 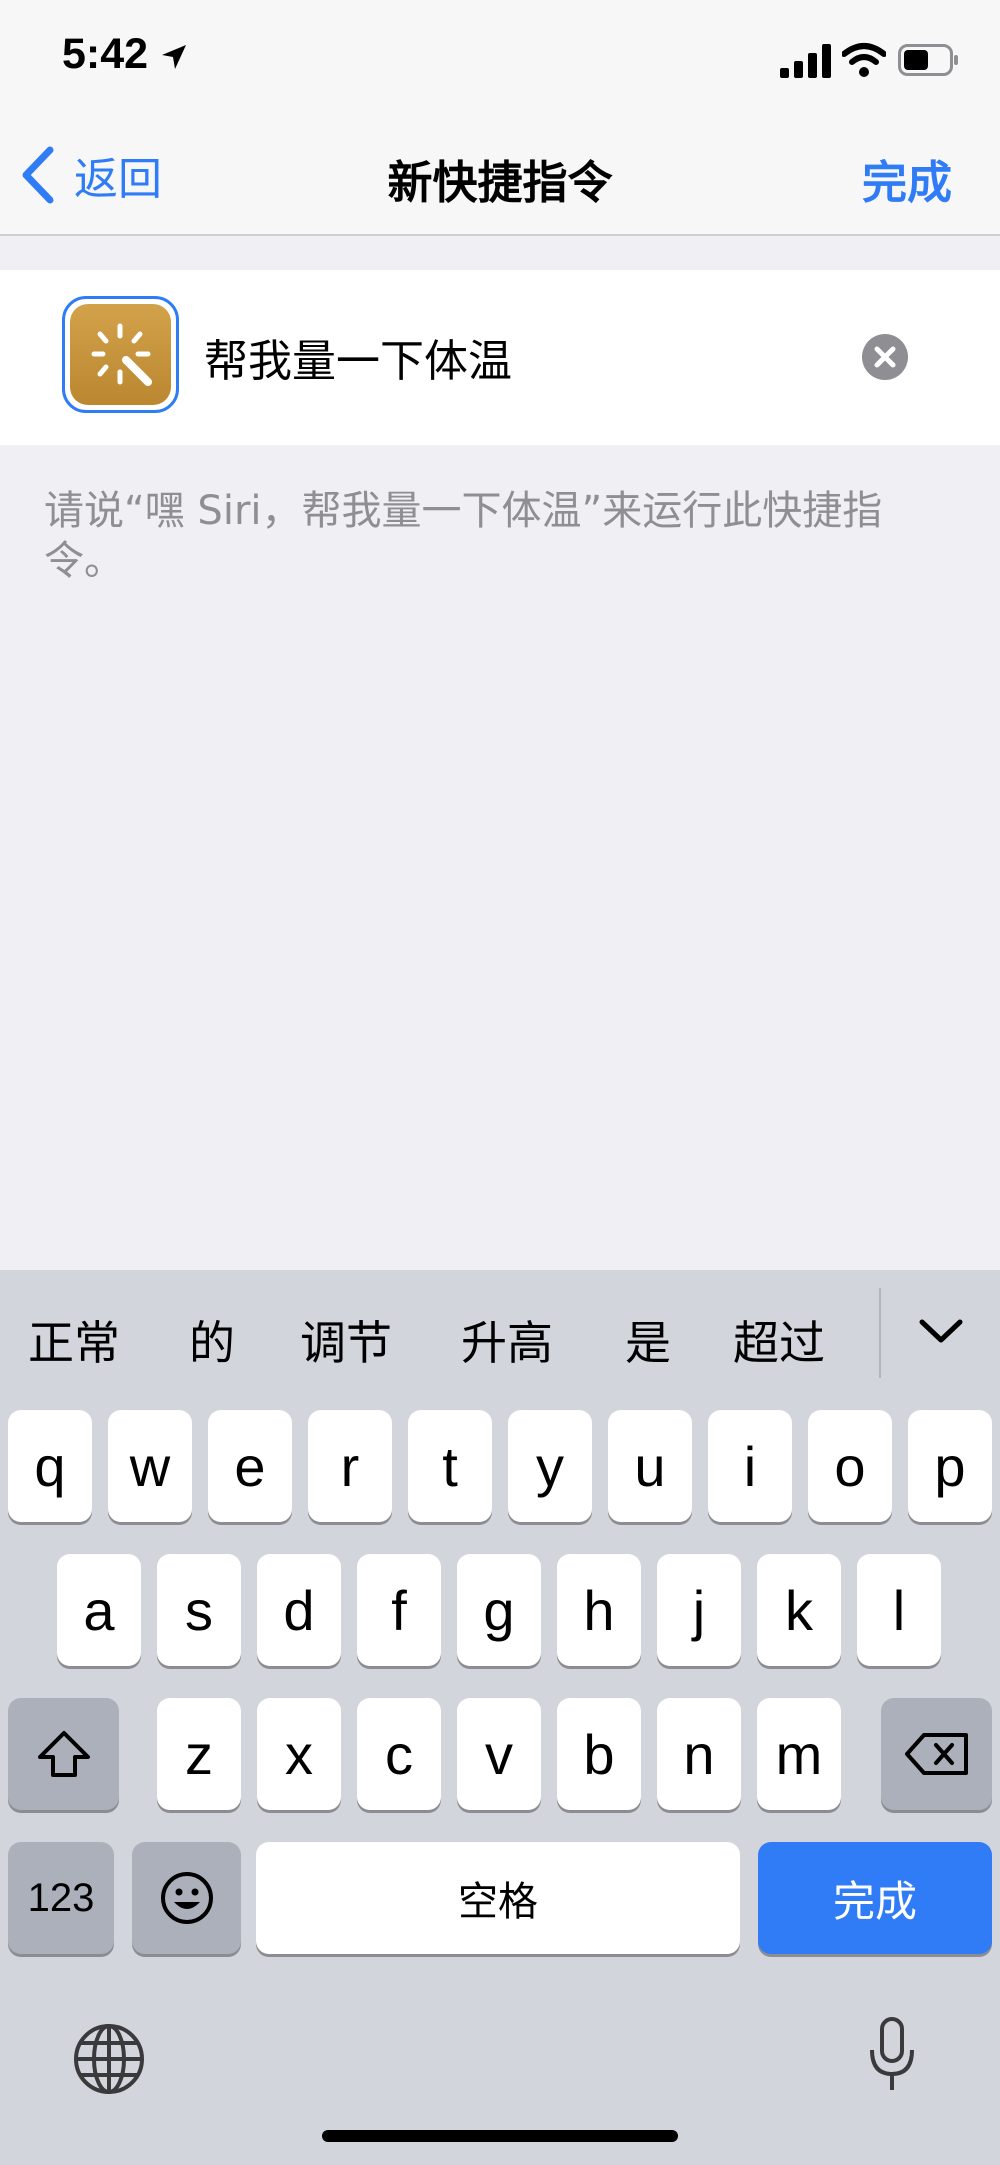 What do you see at coordinates (346, 1340) in the screenshot?
I see `candidate-word: 调节` at bounding box center [346, 1340].